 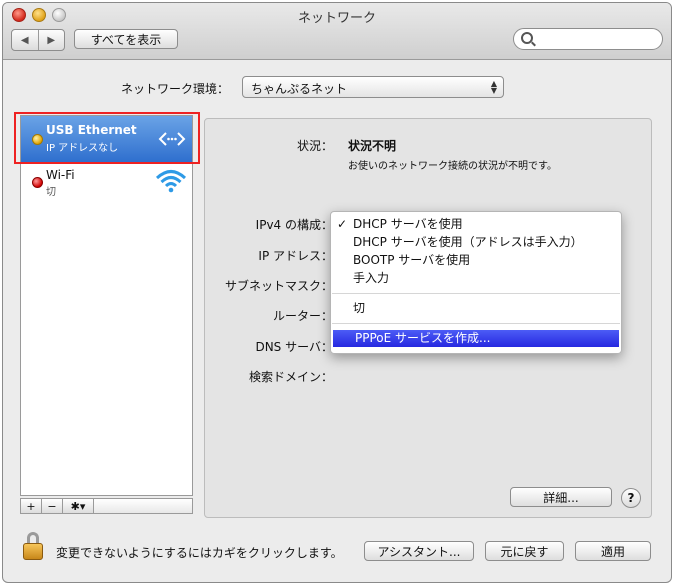 I want to click on ipv4-config-label: IPv4 の構成：, so click(x=294, y=225).